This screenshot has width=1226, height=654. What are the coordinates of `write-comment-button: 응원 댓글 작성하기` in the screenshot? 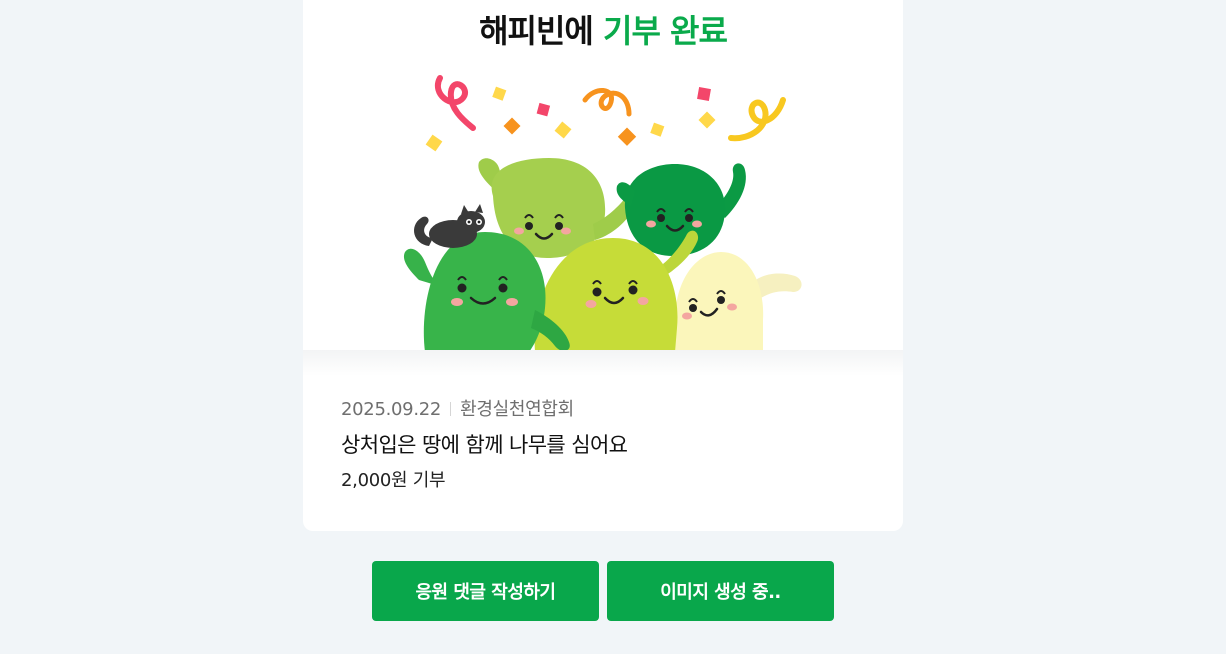 It's located at (485, 591).